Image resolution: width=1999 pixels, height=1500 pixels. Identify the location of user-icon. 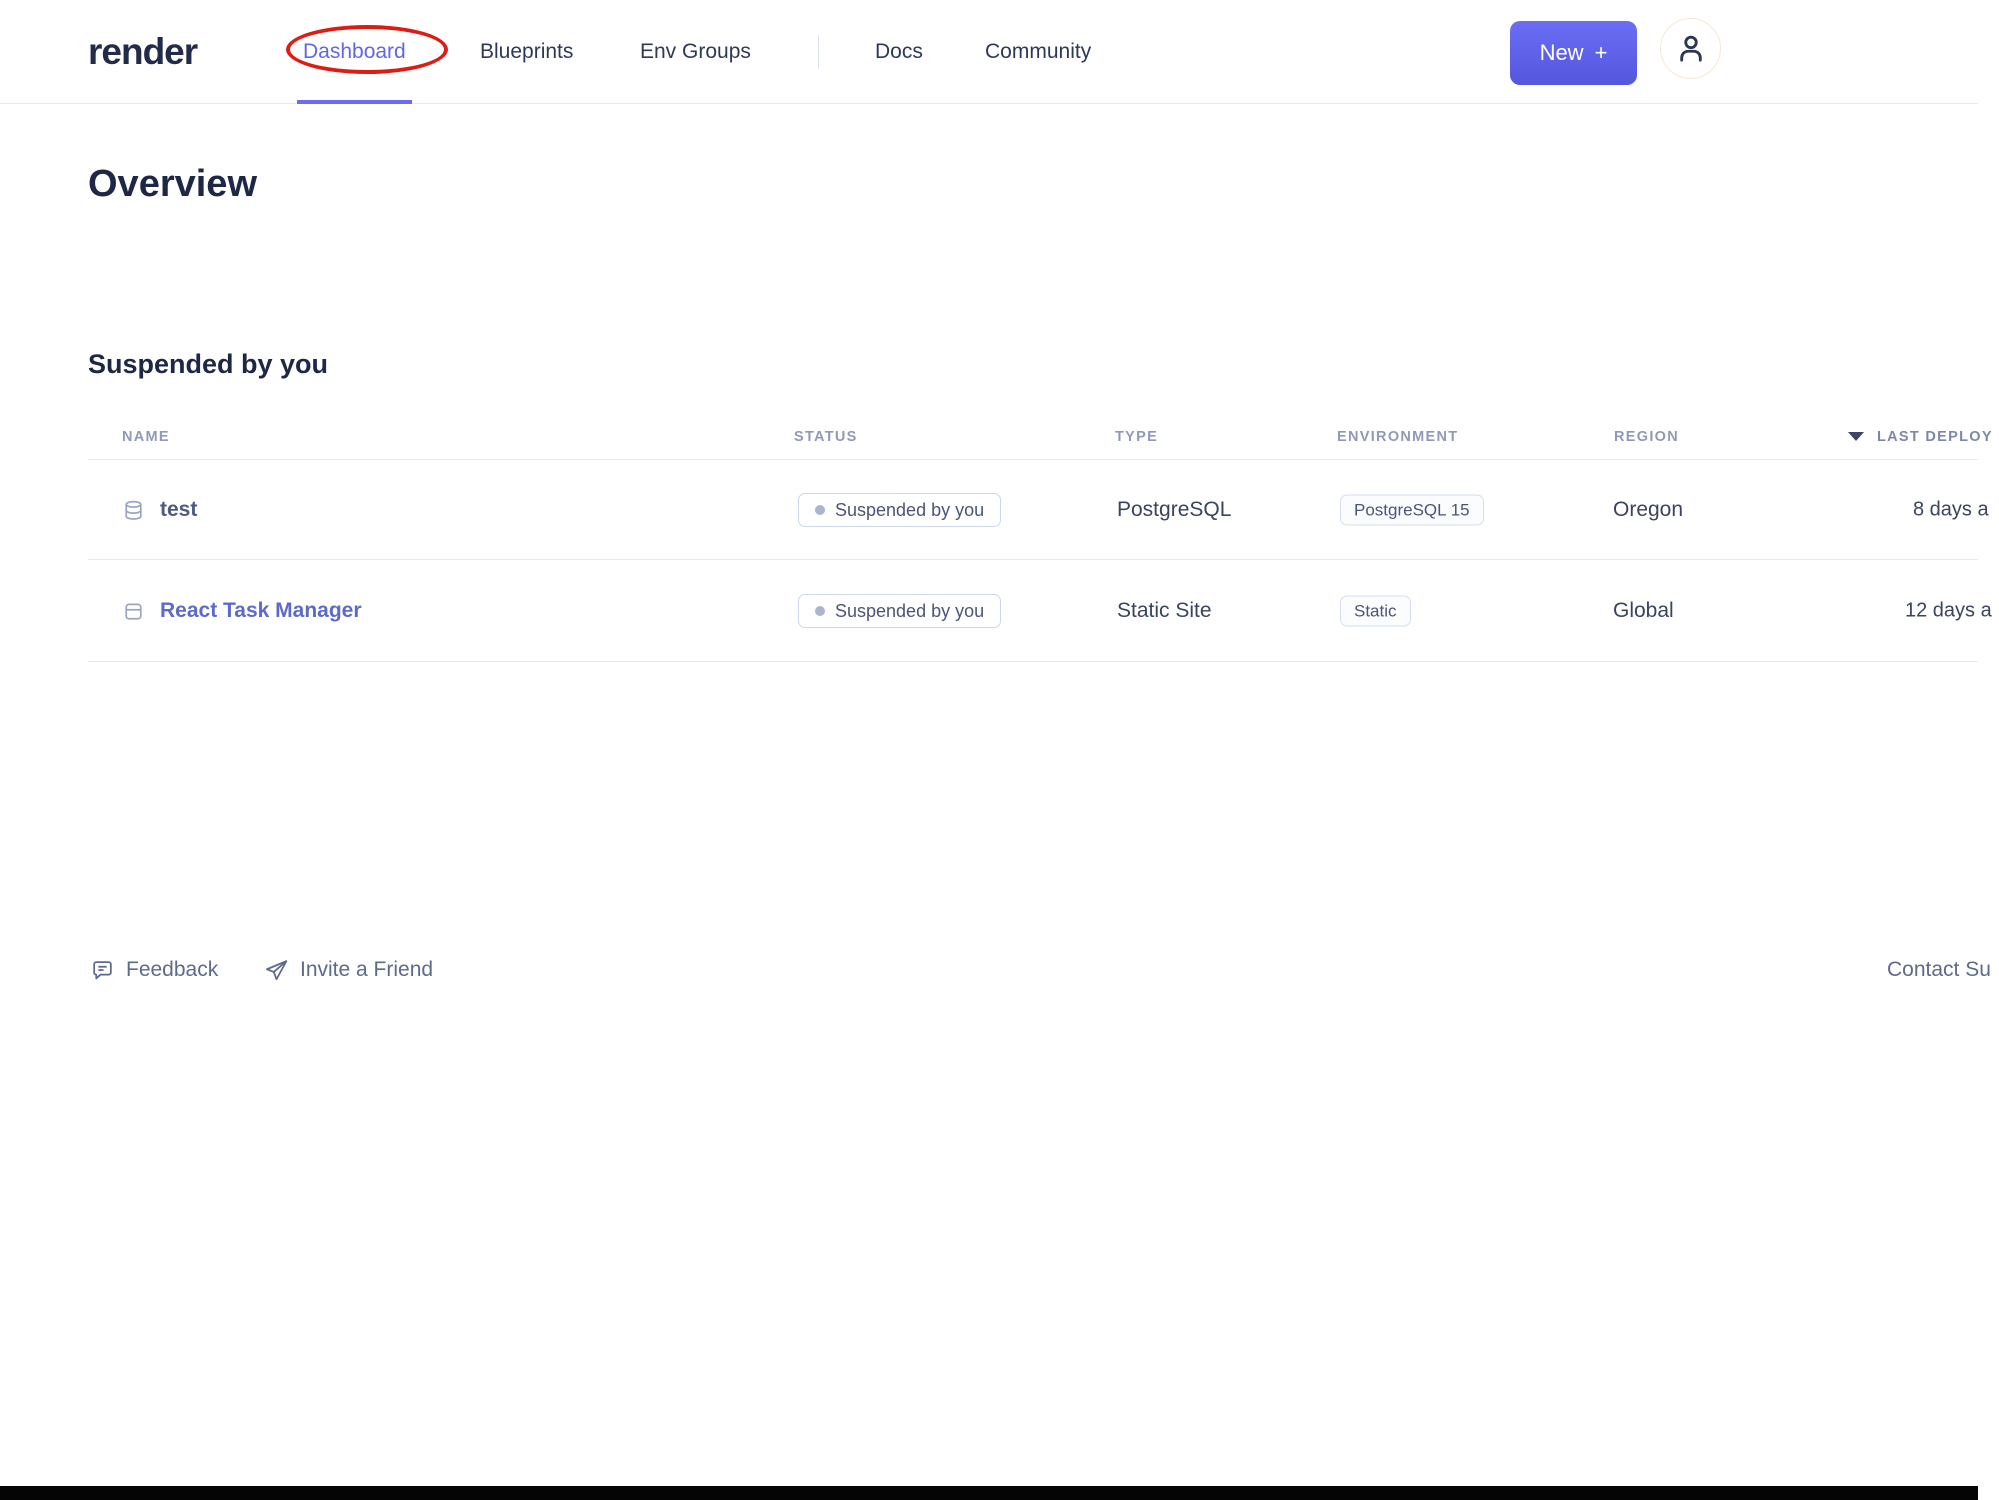
(1691, 49).